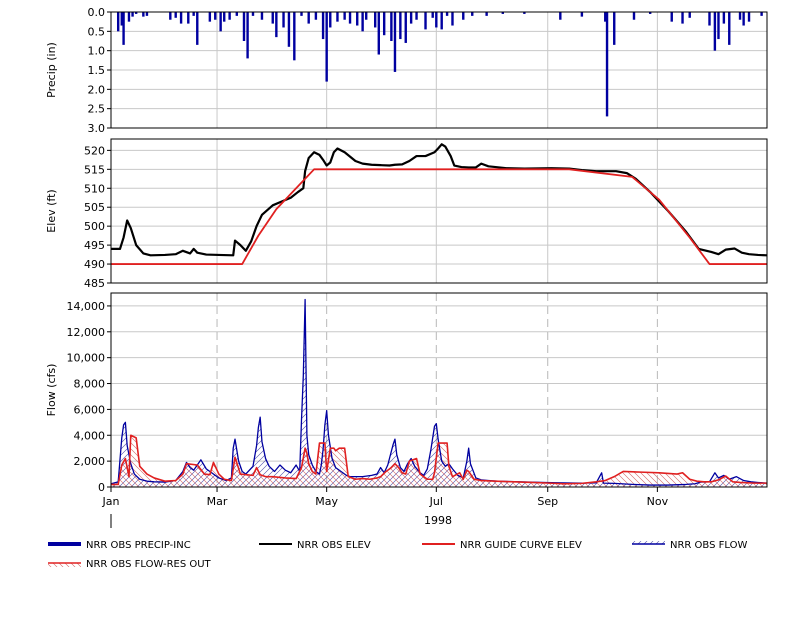 Image resolution: width=800 pixels, height=627 pixels. I want to click on precip-y-axis-label: Precip (in), so click(51, 70).